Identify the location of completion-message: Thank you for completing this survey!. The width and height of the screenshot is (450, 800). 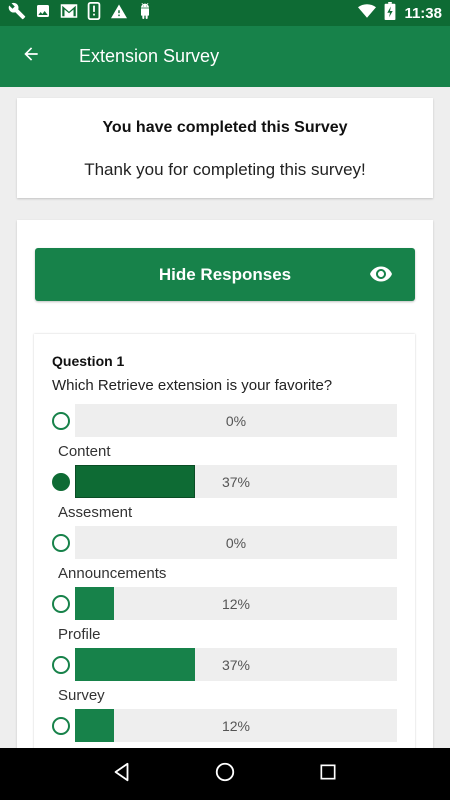
(225, 169).